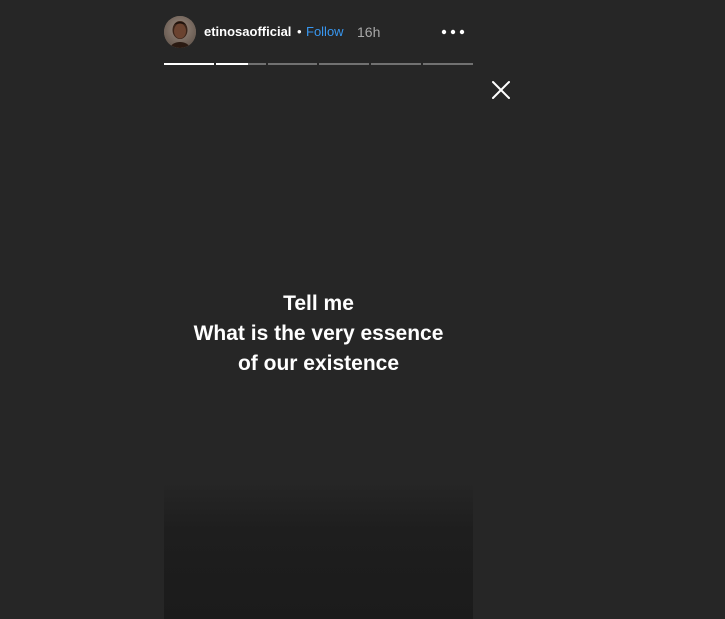 The height and width of the screenshot is (619, 725). What do you see at coordinates (501, 90) in the screenshot?
I see `close-icon` at bounding box center [501, 90].